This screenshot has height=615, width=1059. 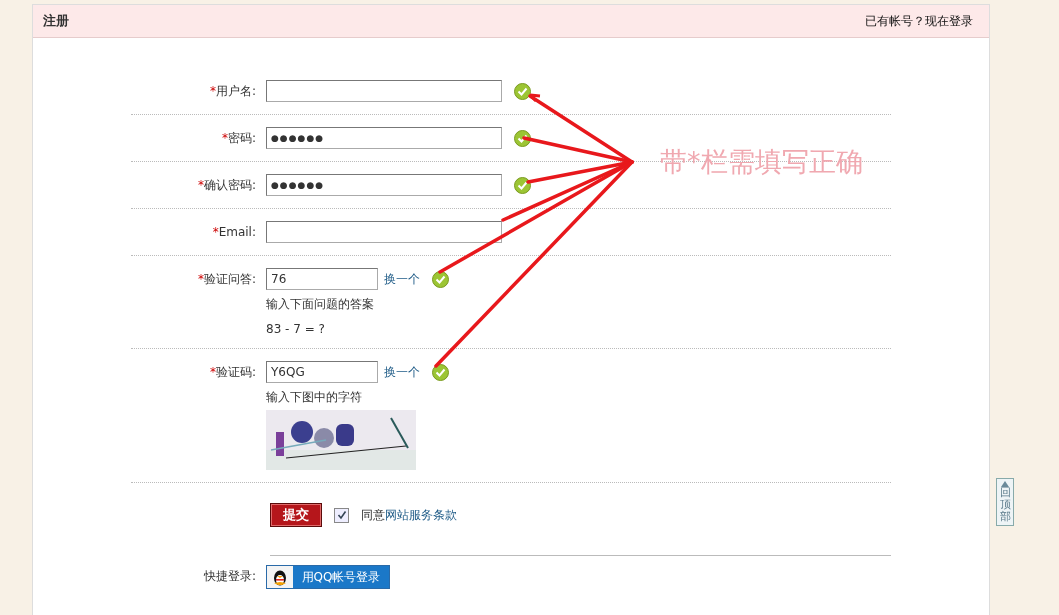 What do you see at coordinates (322, 279) in the screenshot?
I see `answer-field: 76` at bounding box center [322, 279].